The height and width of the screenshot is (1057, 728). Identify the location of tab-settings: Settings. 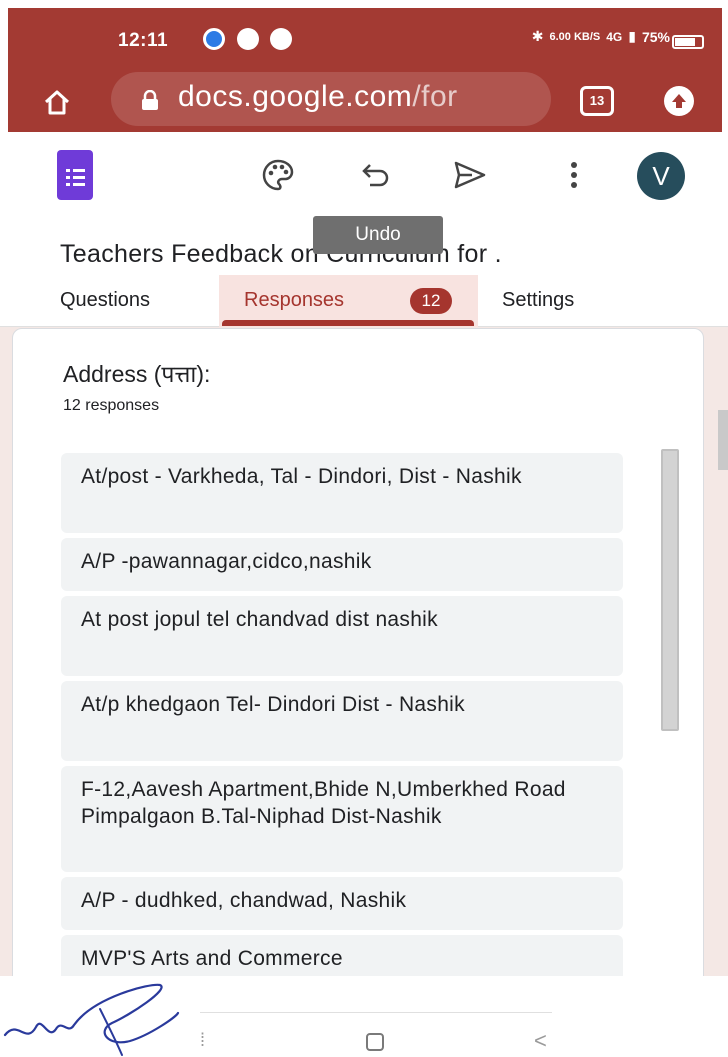
(538, 300).